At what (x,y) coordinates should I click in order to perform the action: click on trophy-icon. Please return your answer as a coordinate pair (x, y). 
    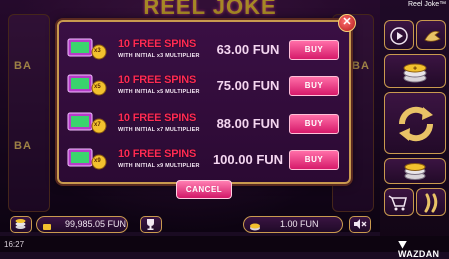
    Looking at the image, I should click on (150, 224).